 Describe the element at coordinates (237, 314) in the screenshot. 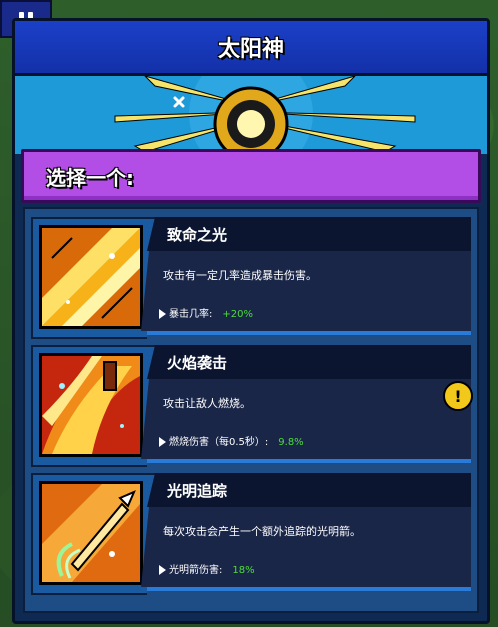

I see `stat-value: +20%` at that location.